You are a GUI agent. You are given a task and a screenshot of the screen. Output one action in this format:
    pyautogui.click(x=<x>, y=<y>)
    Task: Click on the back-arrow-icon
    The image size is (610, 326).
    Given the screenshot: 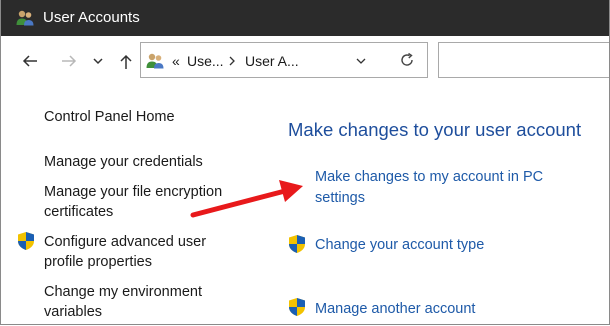 What is the action you would take?
    pyautogui.click(x=30, y=61)
    